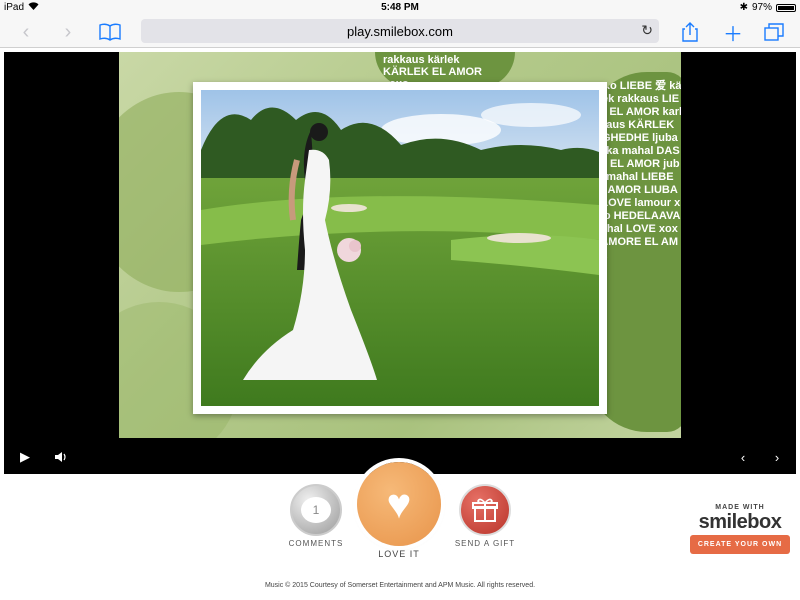 The image size is (800, 600). I want to click on gift-icon, so click(485, 510).